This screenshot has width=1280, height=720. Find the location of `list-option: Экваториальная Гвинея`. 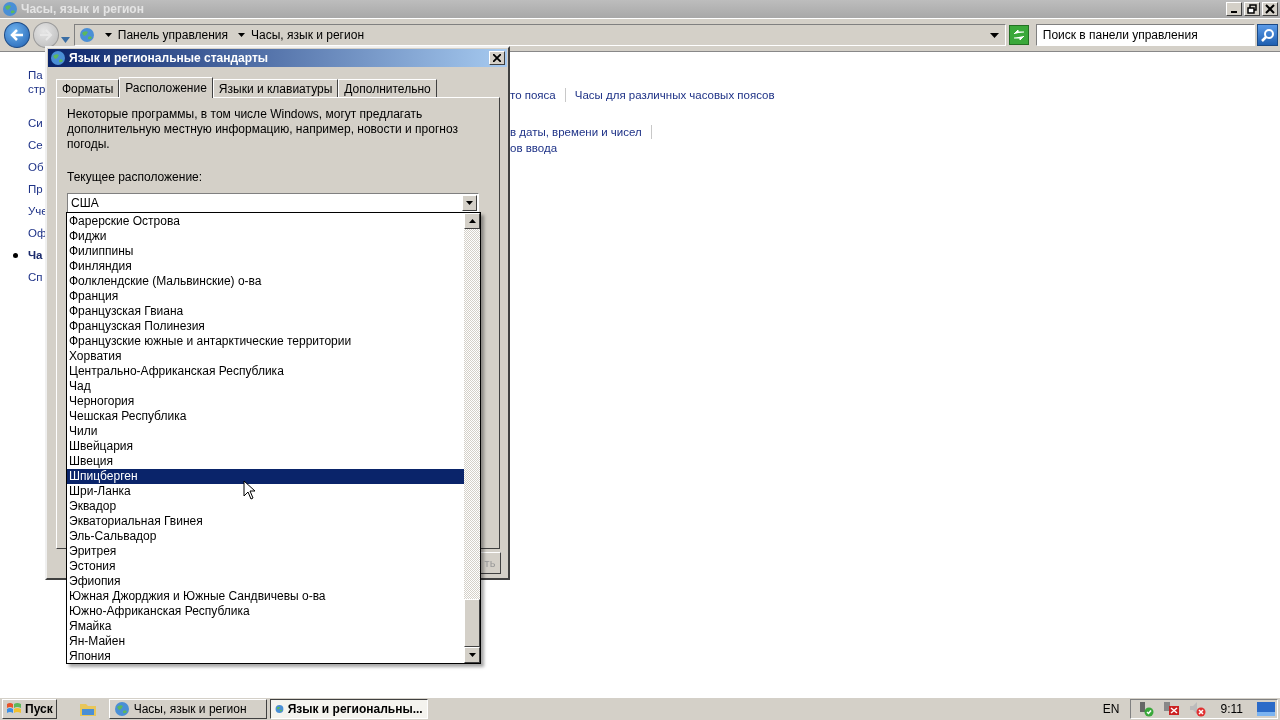

list-option: Экваториальная Гвинея is located at coordinates (265, 521).